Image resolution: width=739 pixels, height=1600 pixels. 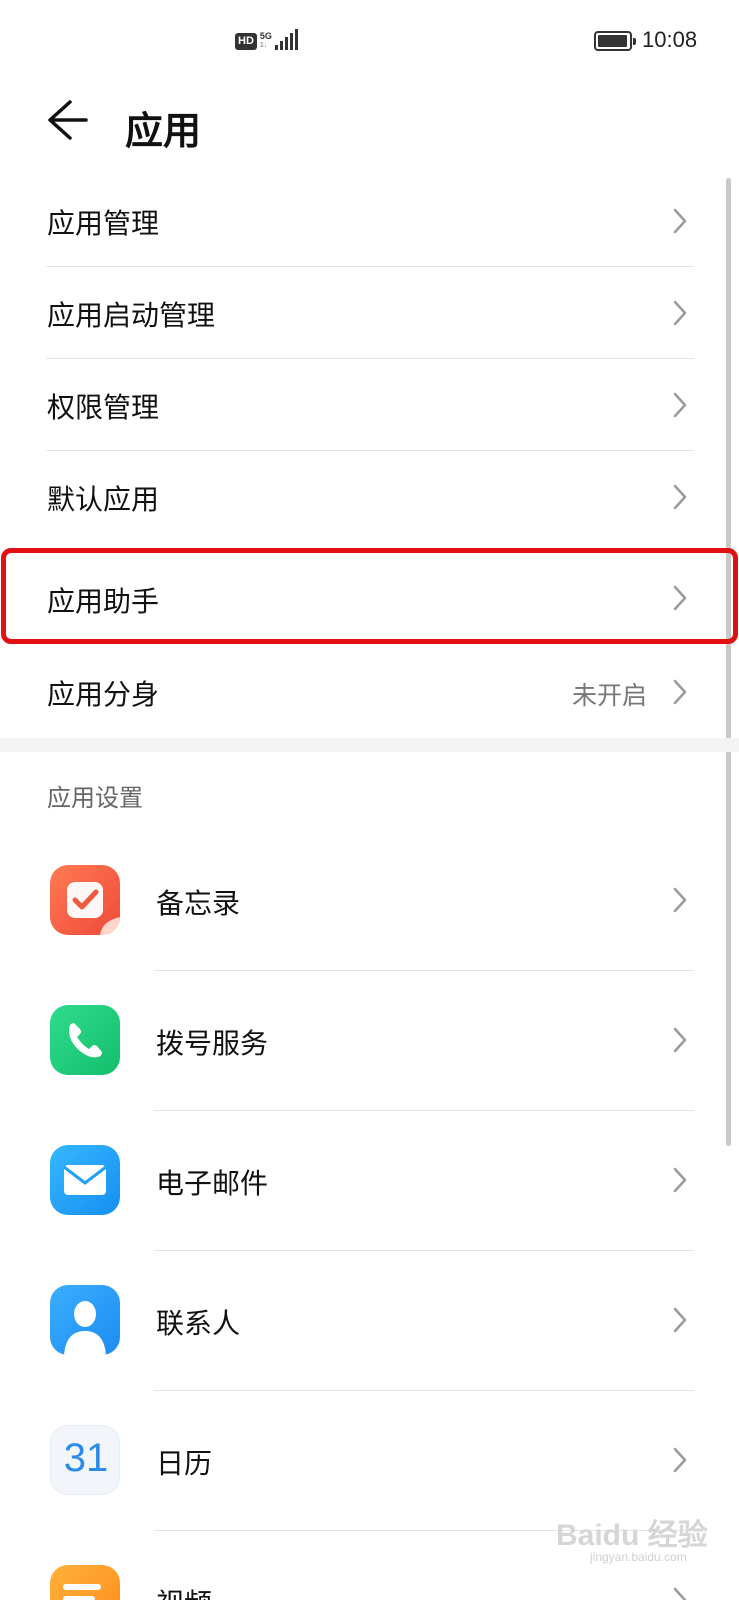 I want to click on battery-fill, so click(x=612, y=41).